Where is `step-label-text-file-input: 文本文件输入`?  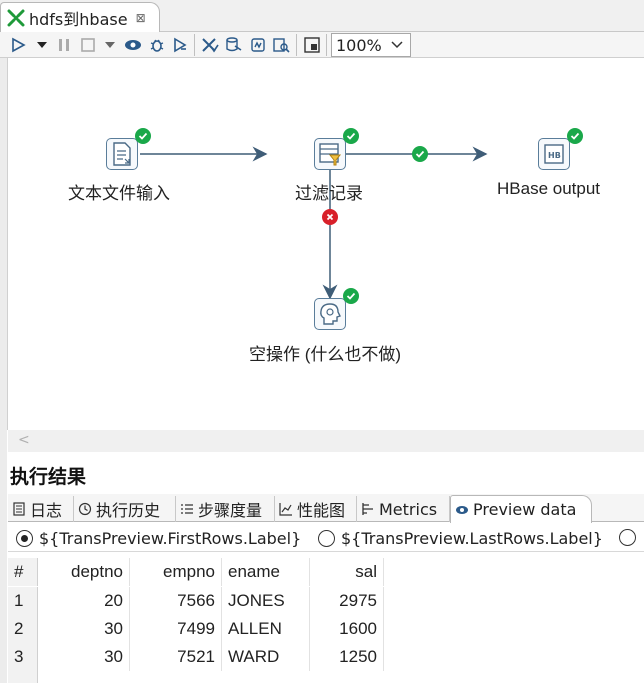
step-label-text-file-input: 文本文件输入 is located at coordinates (119, 193).